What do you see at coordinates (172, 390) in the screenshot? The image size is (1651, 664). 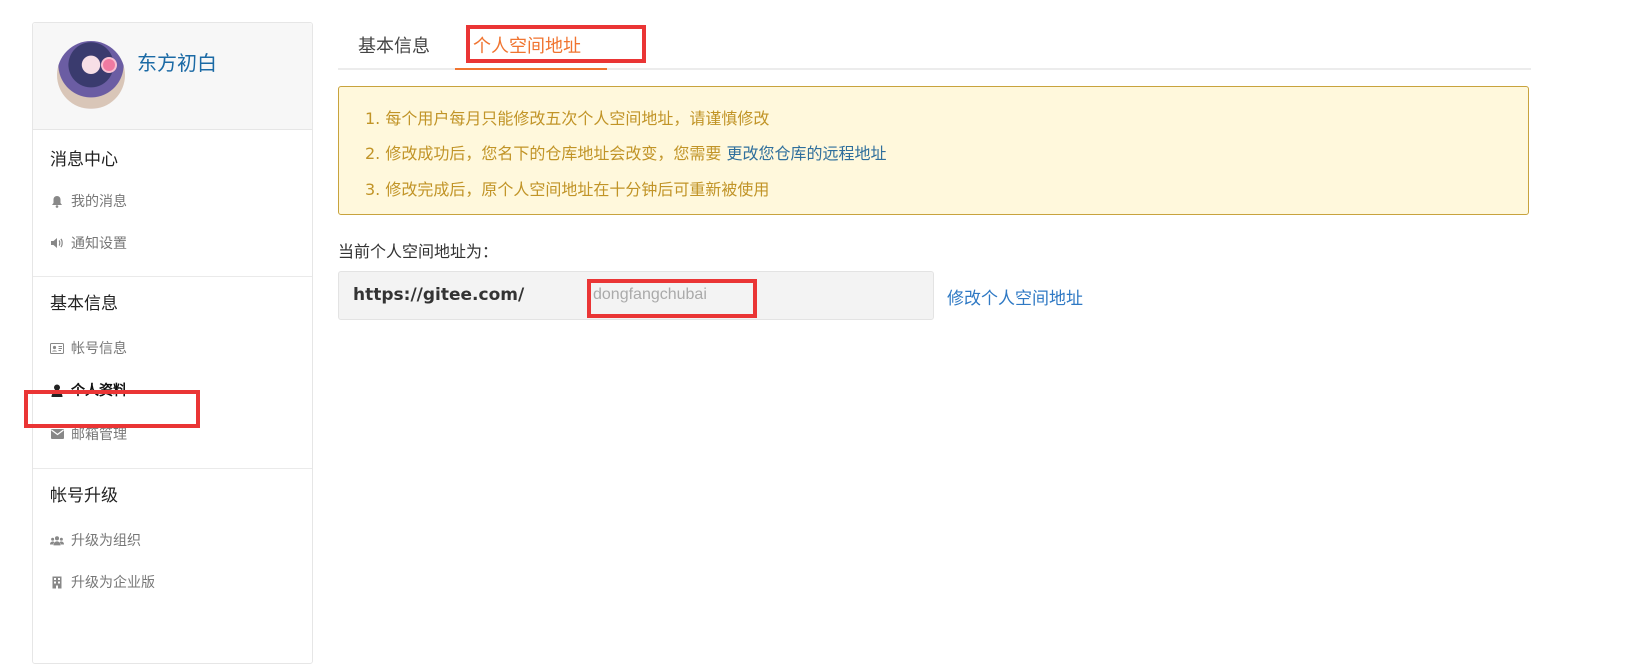 I see `sidebar-item-profile: 个人资料` at bounding box center [172, 390].